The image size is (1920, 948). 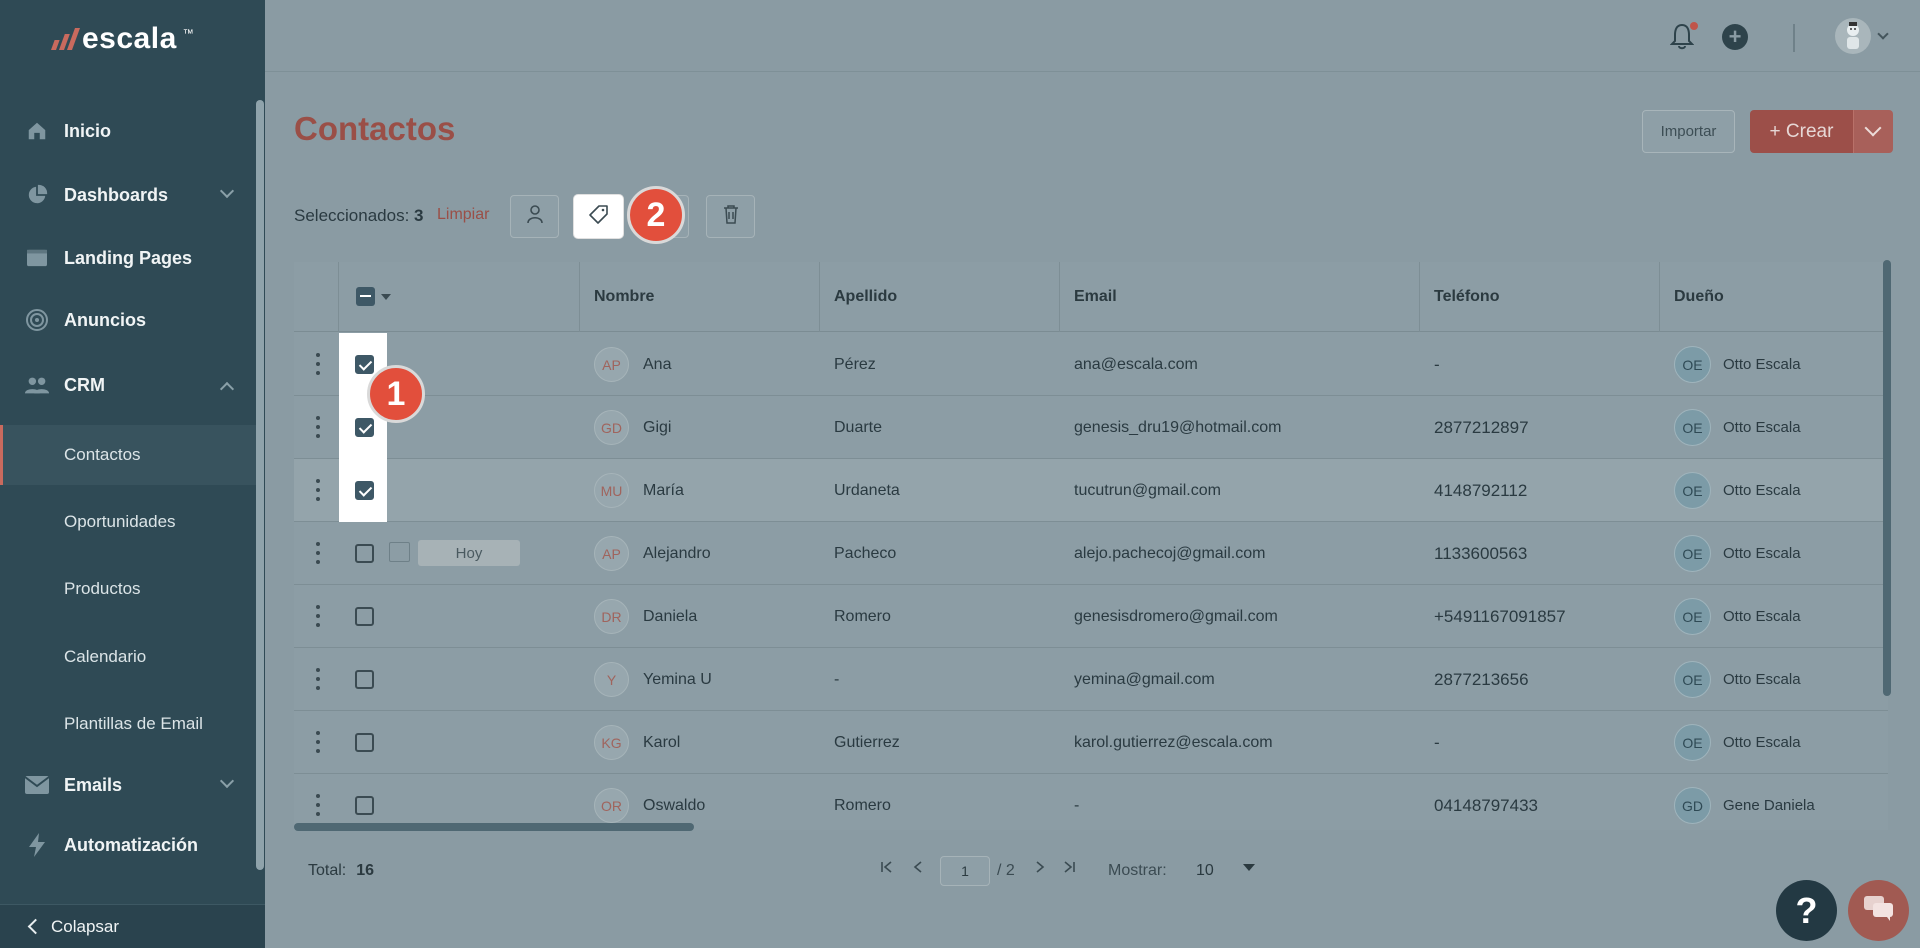 I want to click on next-page-icon, so click(x=1040, y=869).